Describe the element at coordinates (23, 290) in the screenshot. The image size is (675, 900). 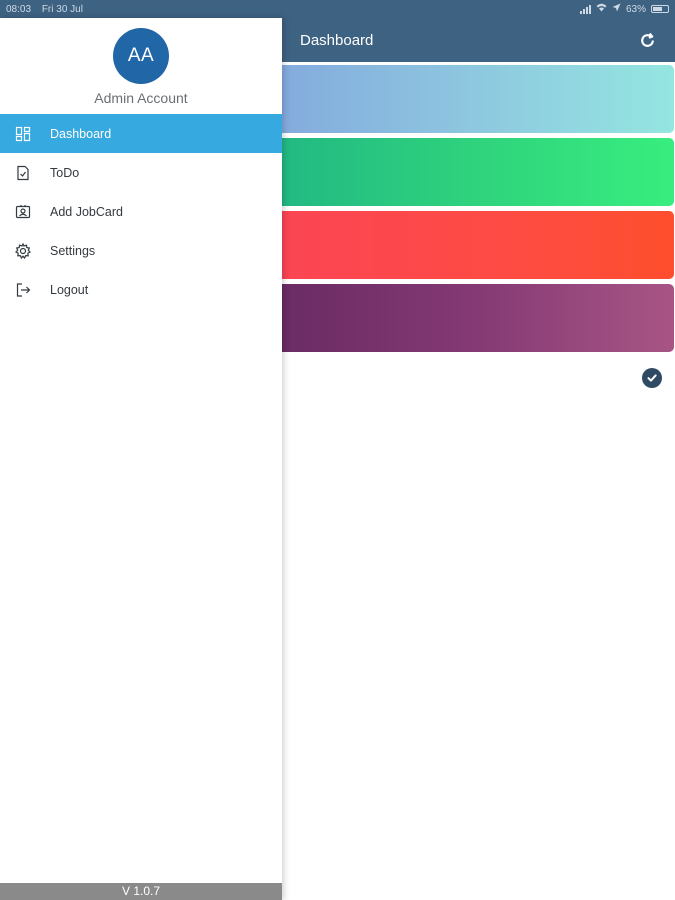
I see `logout-icon` at that location.